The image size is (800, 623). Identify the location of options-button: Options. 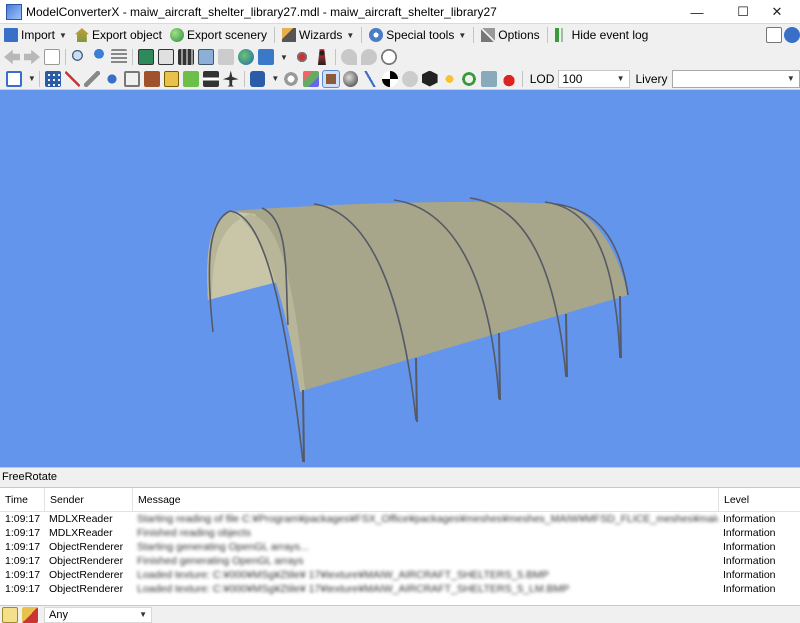
(510, 35).